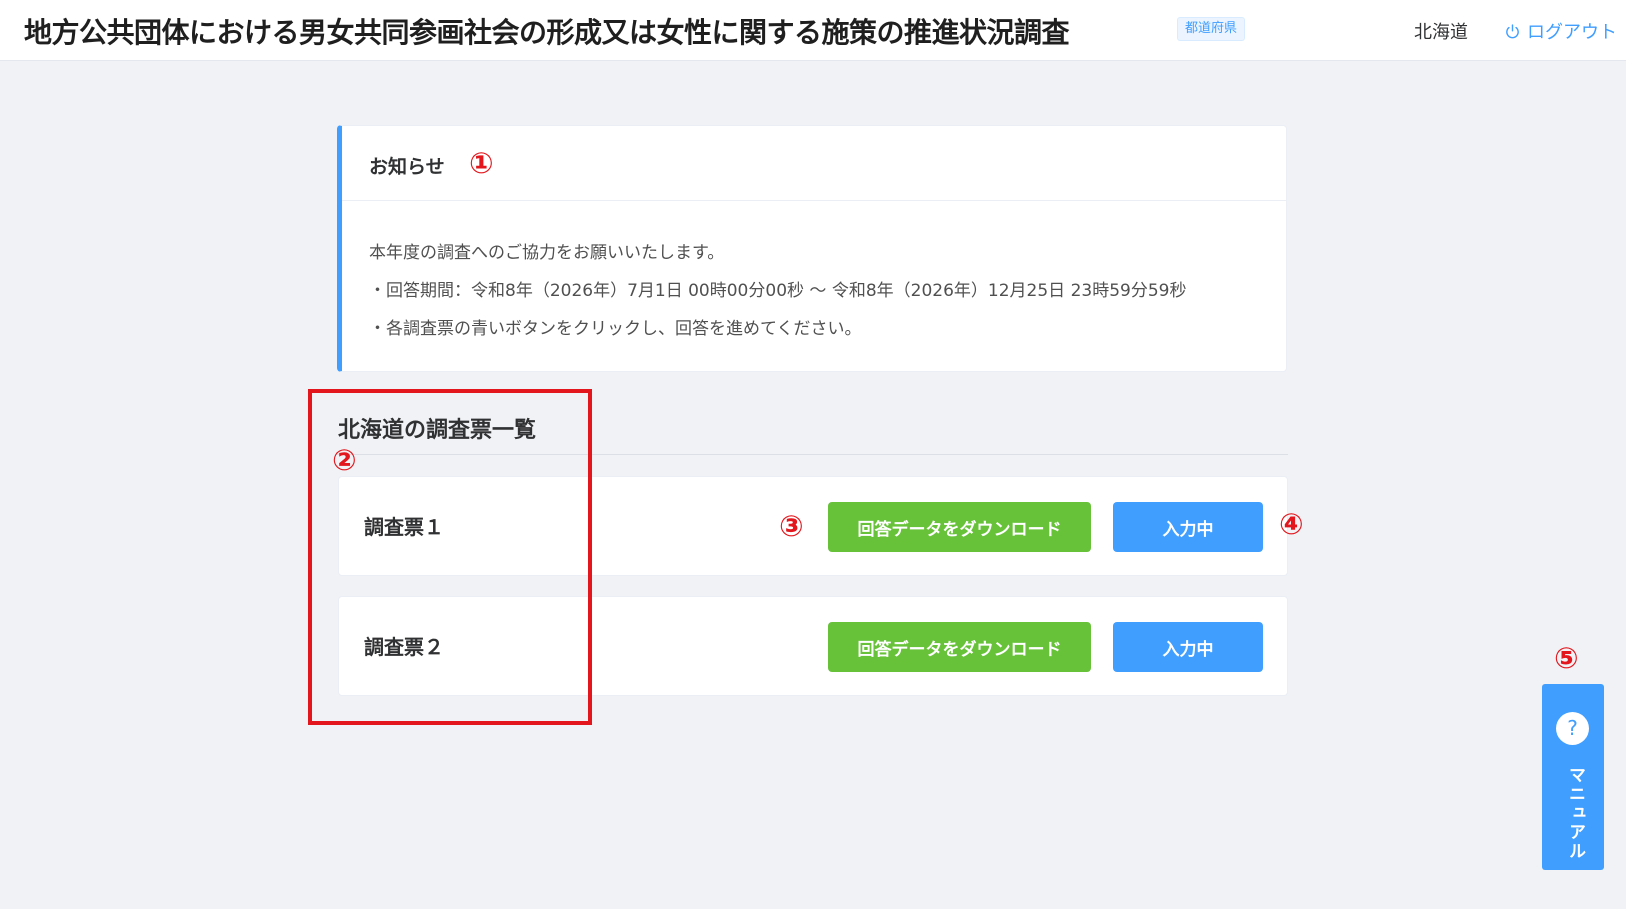 This screenshot has height=909, width=1626. I want to click on callout-3: ③, so click(791, 526).